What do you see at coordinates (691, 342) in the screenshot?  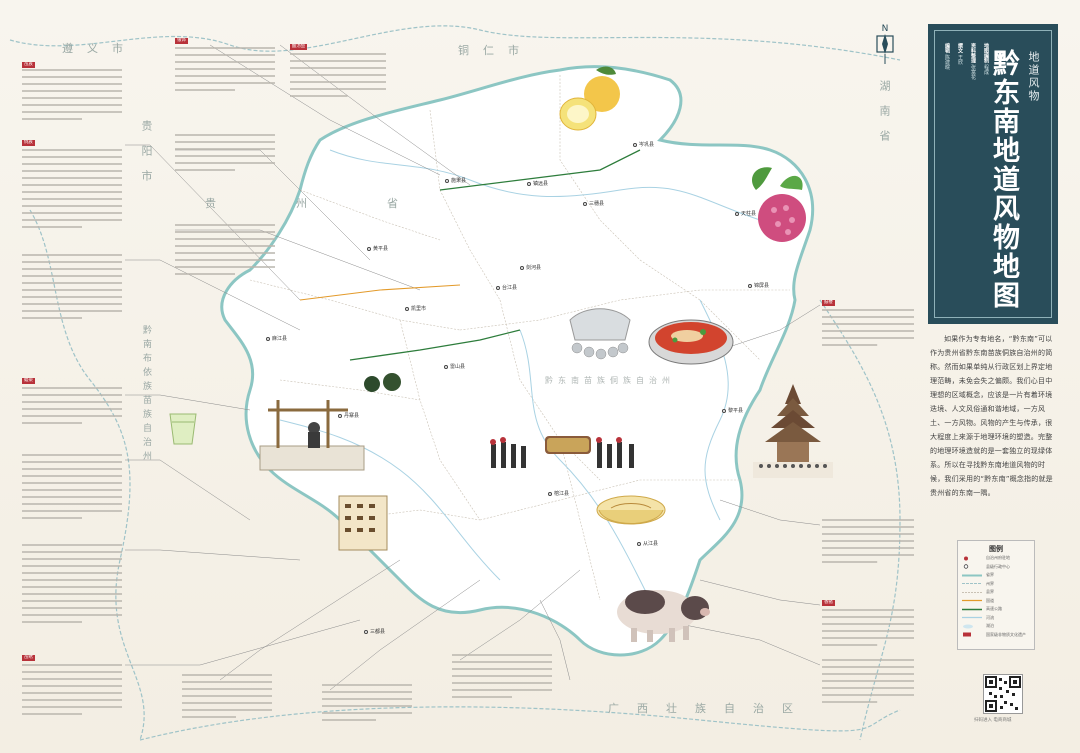 I see `sour-fish-soup-illustration-icon` at bounding box center [691, 342].